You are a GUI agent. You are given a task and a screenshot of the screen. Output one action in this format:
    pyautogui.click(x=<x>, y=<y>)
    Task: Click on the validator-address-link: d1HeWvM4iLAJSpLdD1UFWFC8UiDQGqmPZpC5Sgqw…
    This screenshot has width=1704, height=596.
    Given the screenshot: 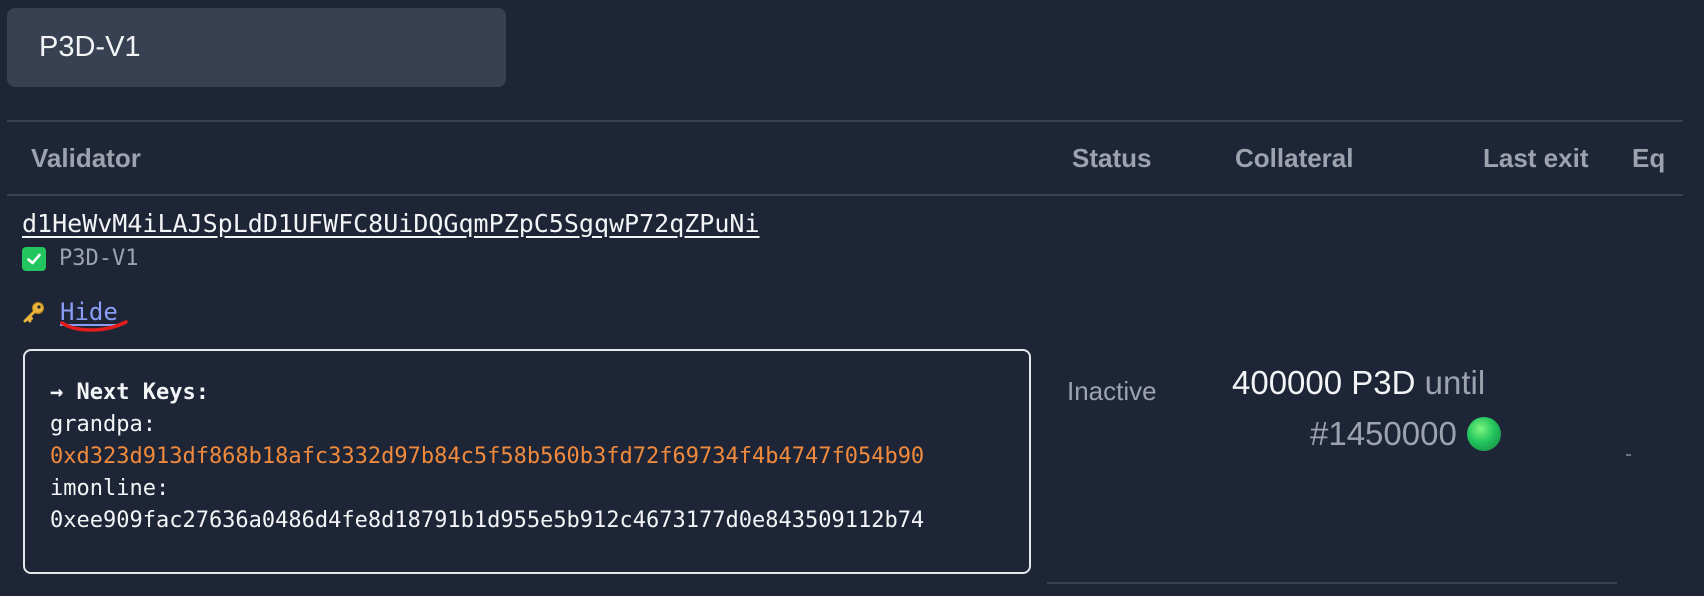 What is the action you would take?
    pyautogui.click(x=391, y=223)
    